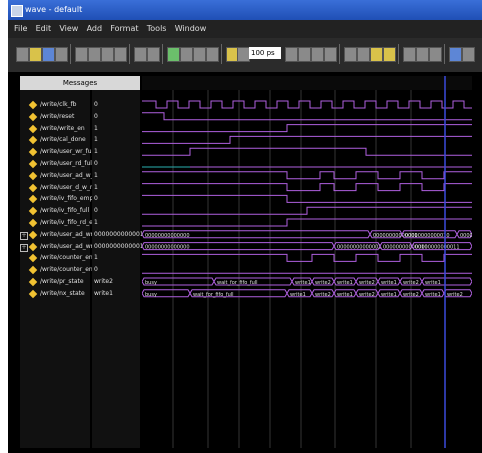  I want to click on menu-view: View, so click(68, 28).